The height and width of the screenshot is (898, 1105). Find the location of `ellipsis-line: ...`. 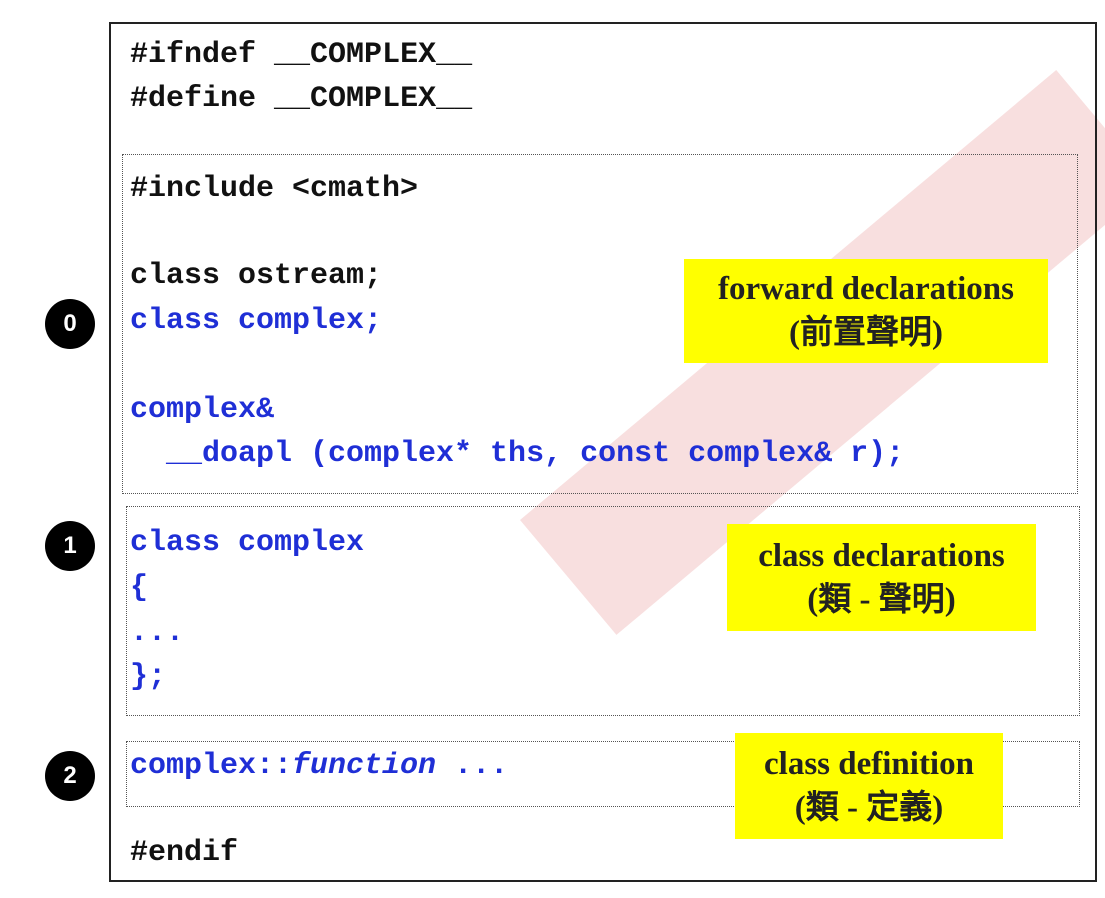

ellipsis-line: ... is located at coordinates (157, 633).